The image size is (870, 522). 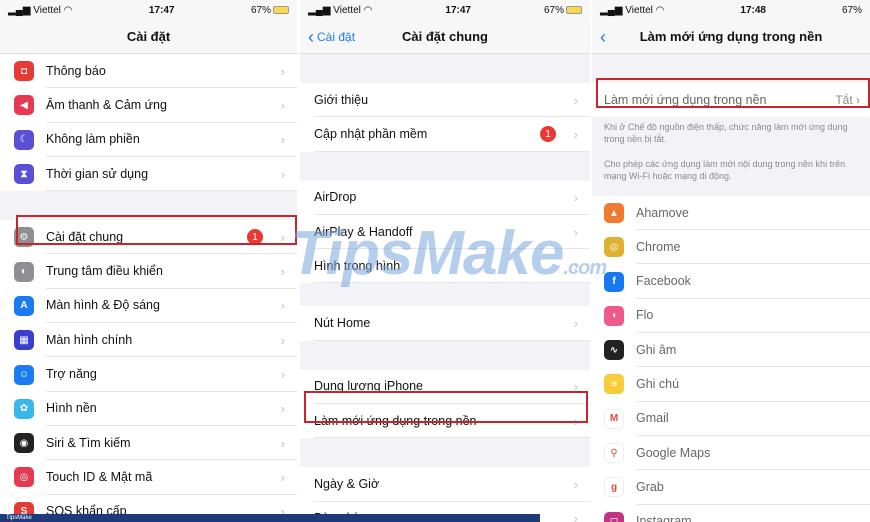 What do you see at coordinates (171, 105) in the screenshot?
I see `row-label: Âm thanh & Cảm ứng` at bounding box center [171, 105].